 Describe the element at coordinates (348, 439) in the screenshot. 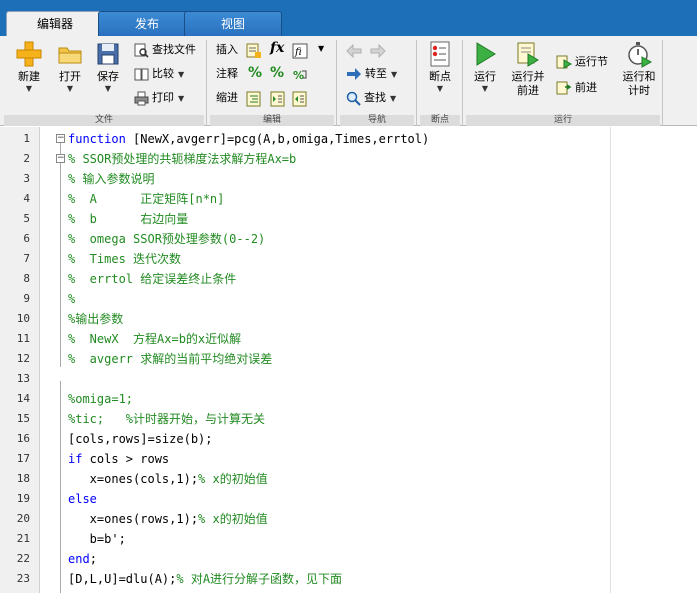

I see `code-line: 16 [cols,rows]=size(b);` at that location.